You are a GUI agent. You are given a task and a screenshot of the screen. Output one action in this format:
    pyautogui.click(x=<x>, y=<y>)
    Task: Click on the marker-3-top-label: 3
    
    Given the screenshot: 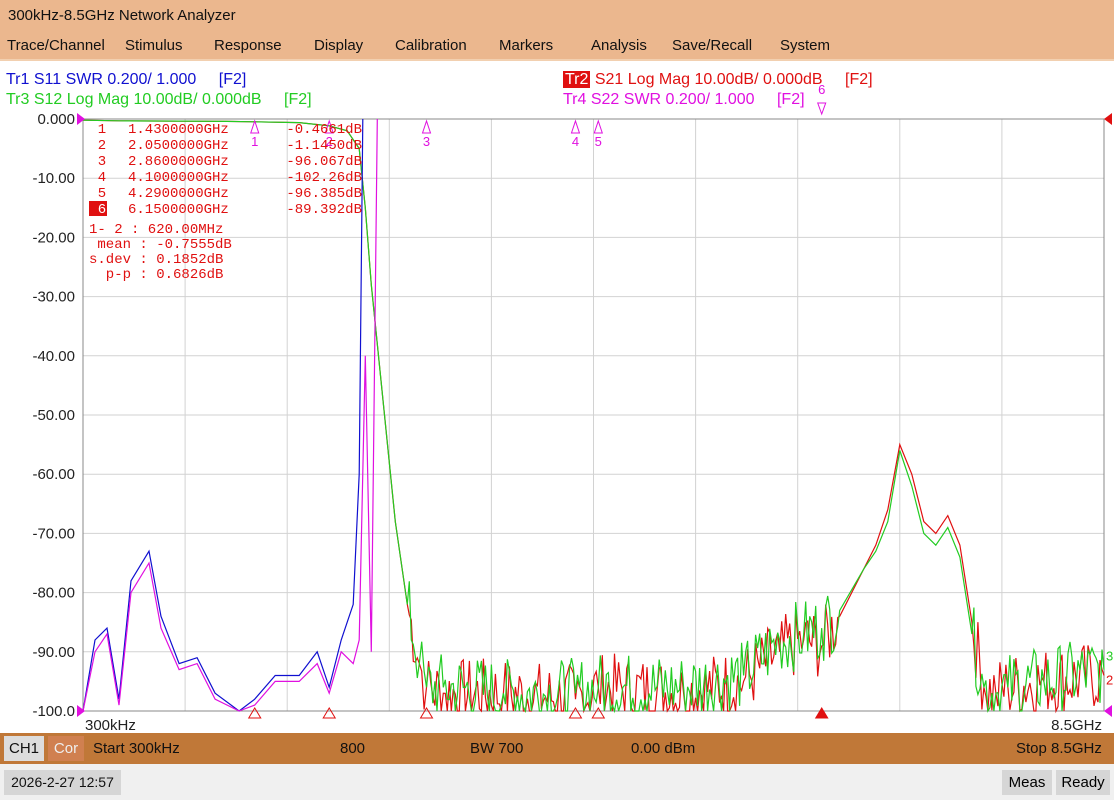 What is the action you would take?
    pyautogui.click(x=426, y=141)
    